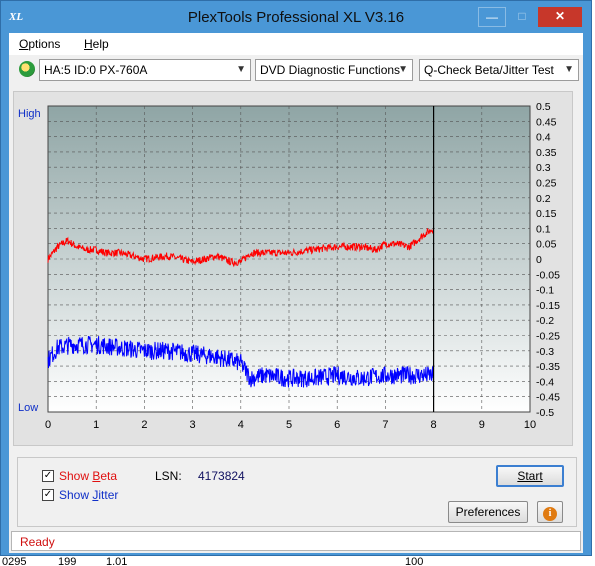  I want to click on show-jitter-label: Show Jitter, so click(88, 495).